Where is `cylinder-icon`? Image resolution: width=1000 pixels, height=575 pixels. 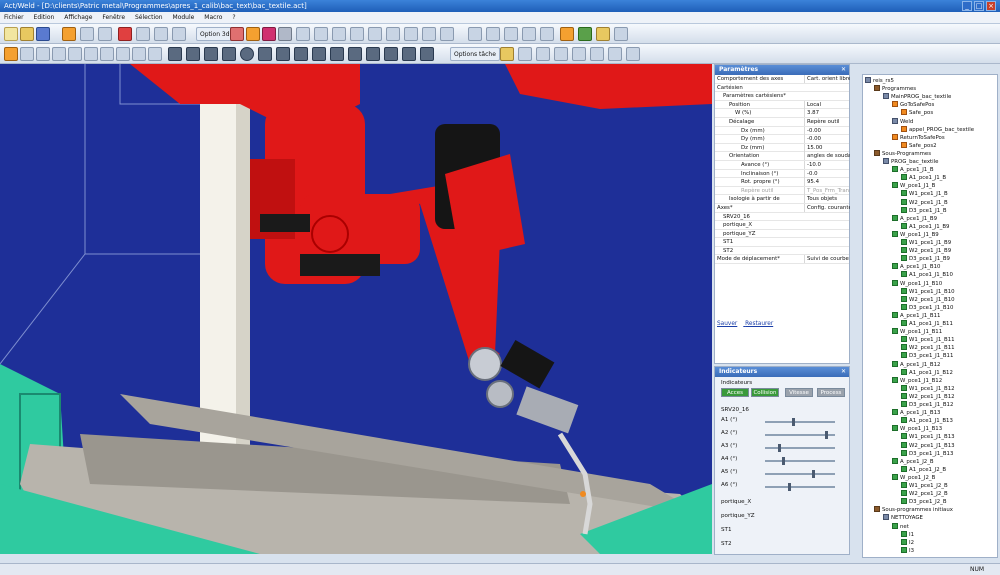 cylinder-icon is located at coordinates (211, 54).